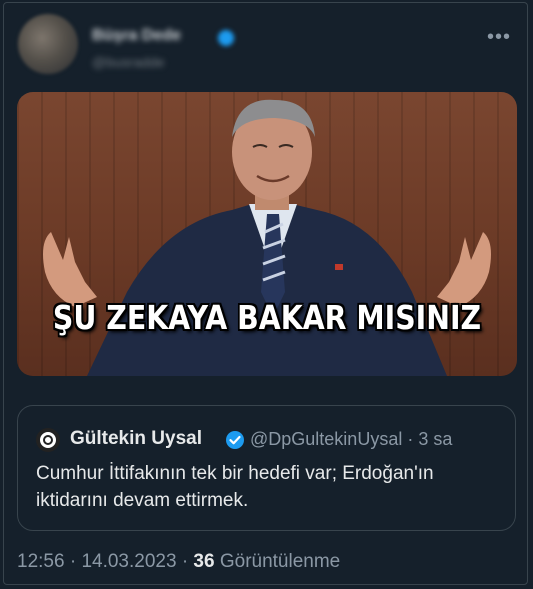 This screenshot has height=589, width=533. I want to click on quoted-author-meta: @DpGultekinUysal · 3 sa, so click(351, 439).